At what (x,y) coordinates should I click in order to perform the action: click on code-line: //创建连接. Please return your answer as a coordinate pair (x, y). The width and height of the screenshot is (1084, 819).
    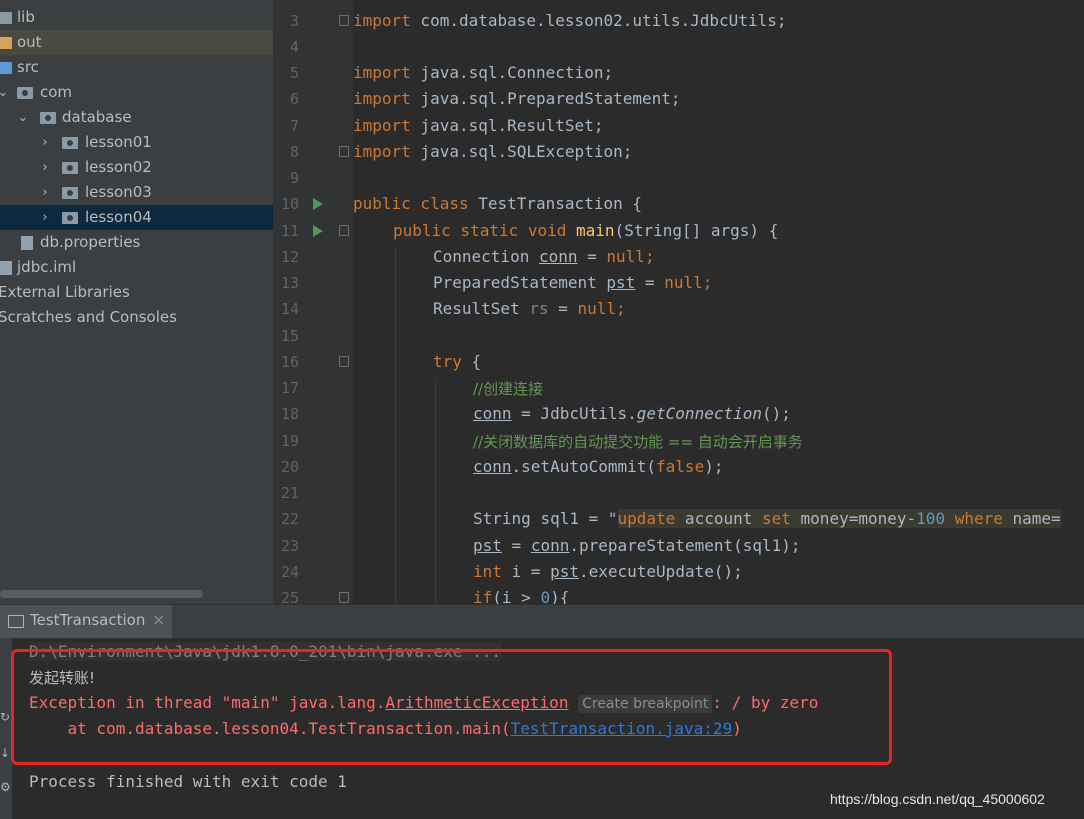
    Looking at the image, I should click on (508, 388).